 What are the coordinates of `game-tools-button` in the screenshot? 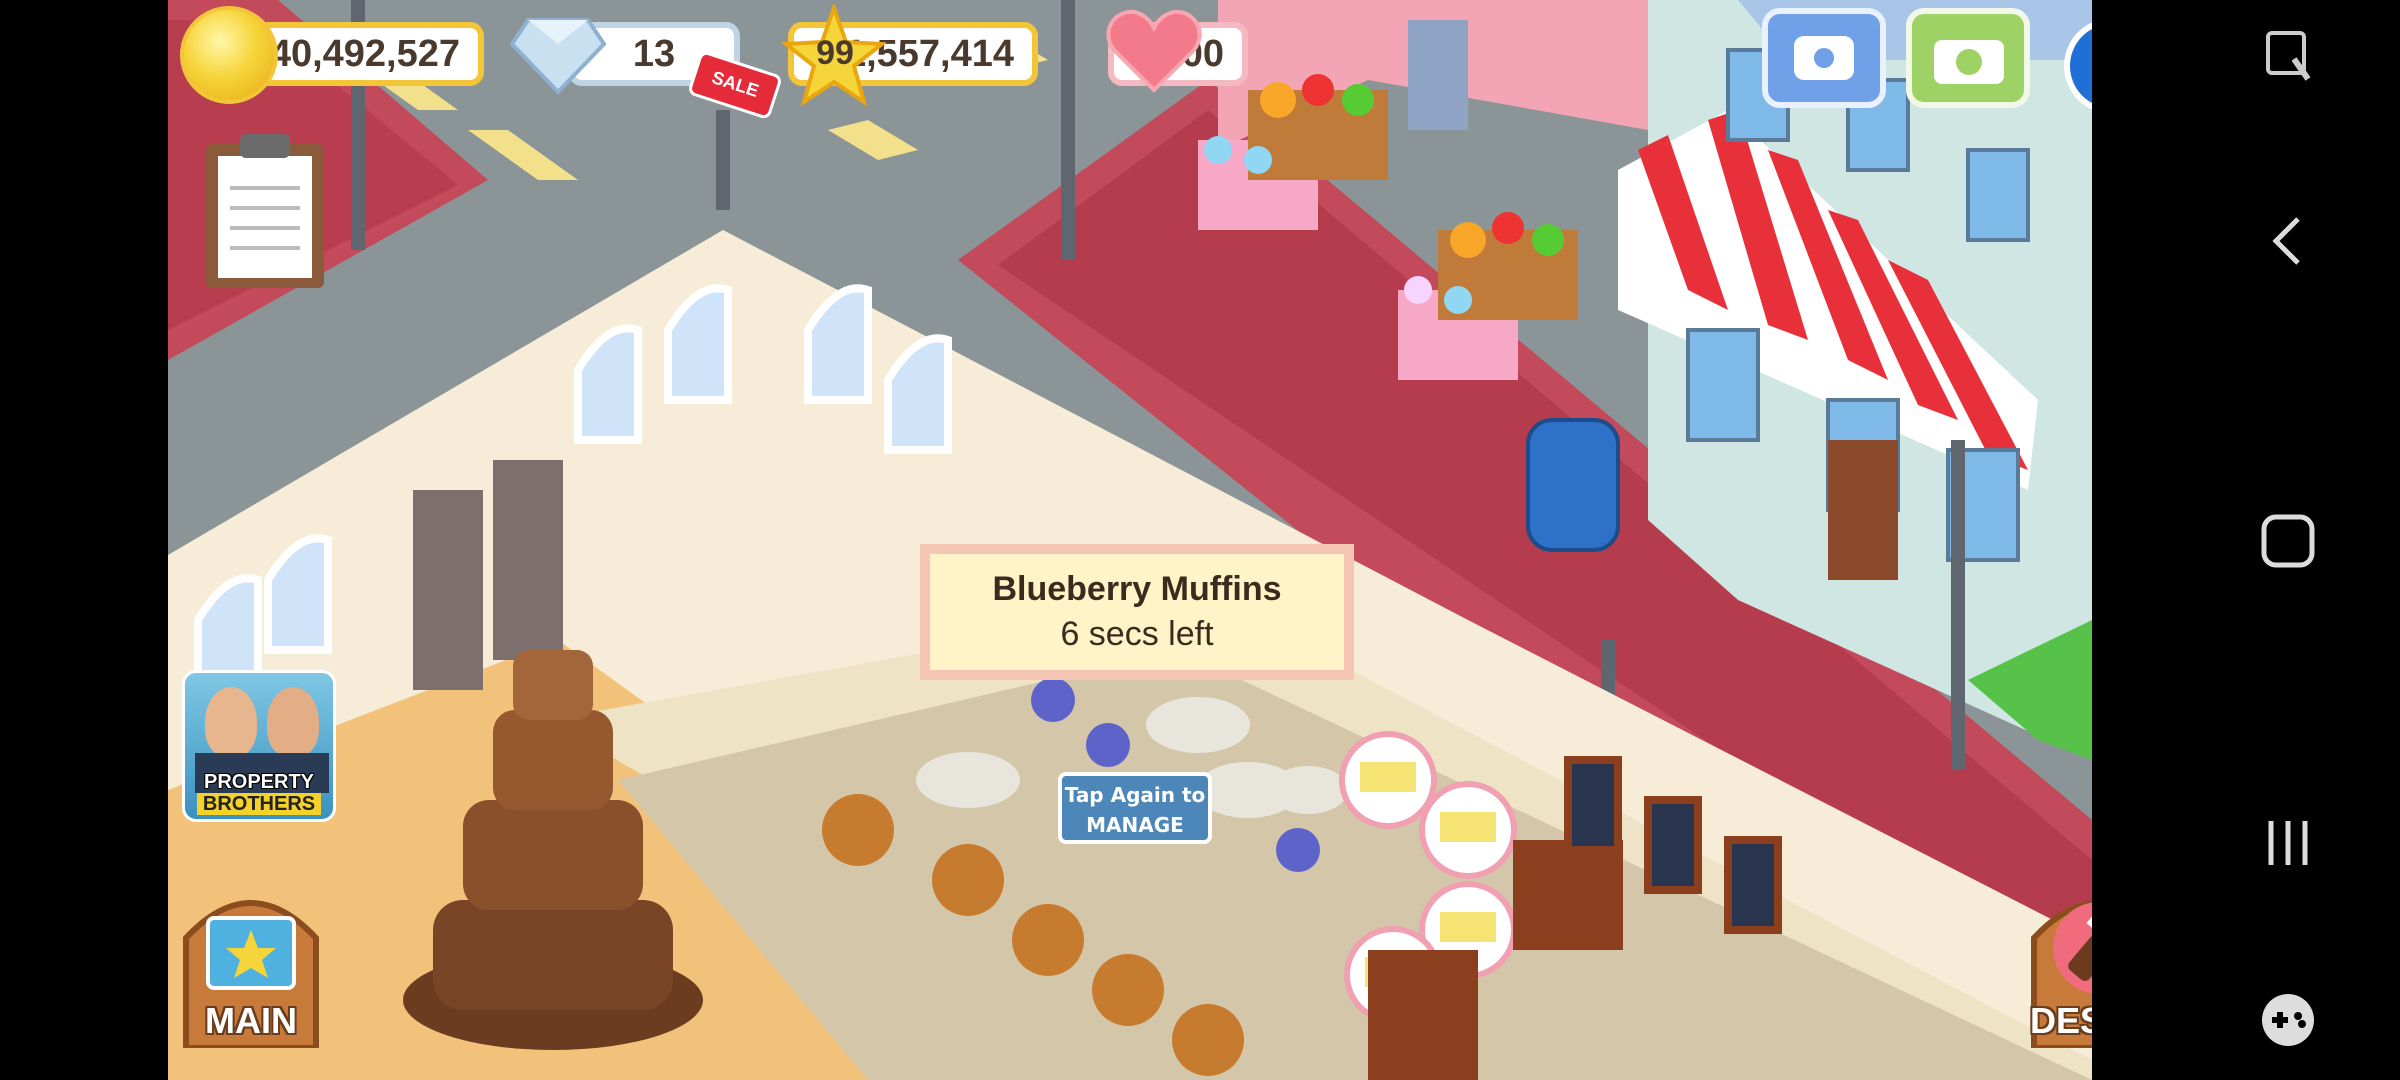 It's located at (2288, 57).